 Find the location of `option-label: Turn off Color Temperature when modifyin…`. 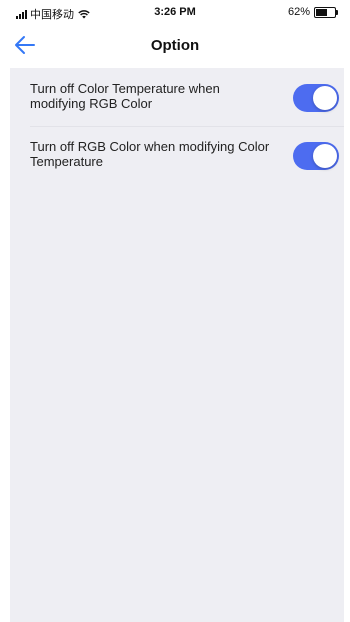

option-label: Turn off Color Temperature when modifyin… is located at coordinates (125, 96).